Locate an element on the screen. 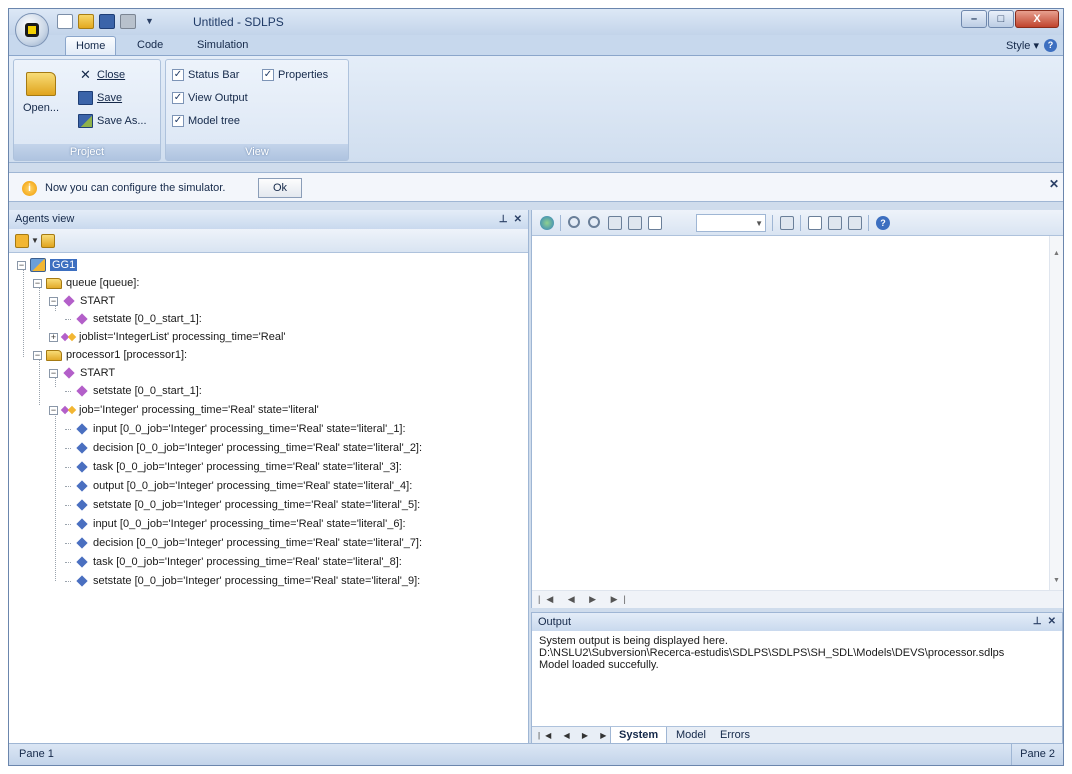  view-output-checkbox: ✓ View Output is located at coordinates (210, 98).